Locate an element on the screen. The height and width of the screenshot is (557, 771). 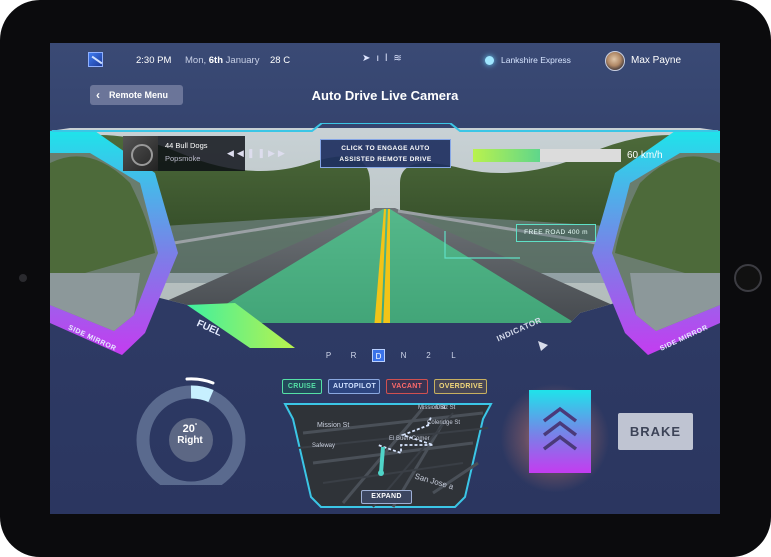
connectivity-icons: ➤ıl≋ is located at coordinates (385, 58).